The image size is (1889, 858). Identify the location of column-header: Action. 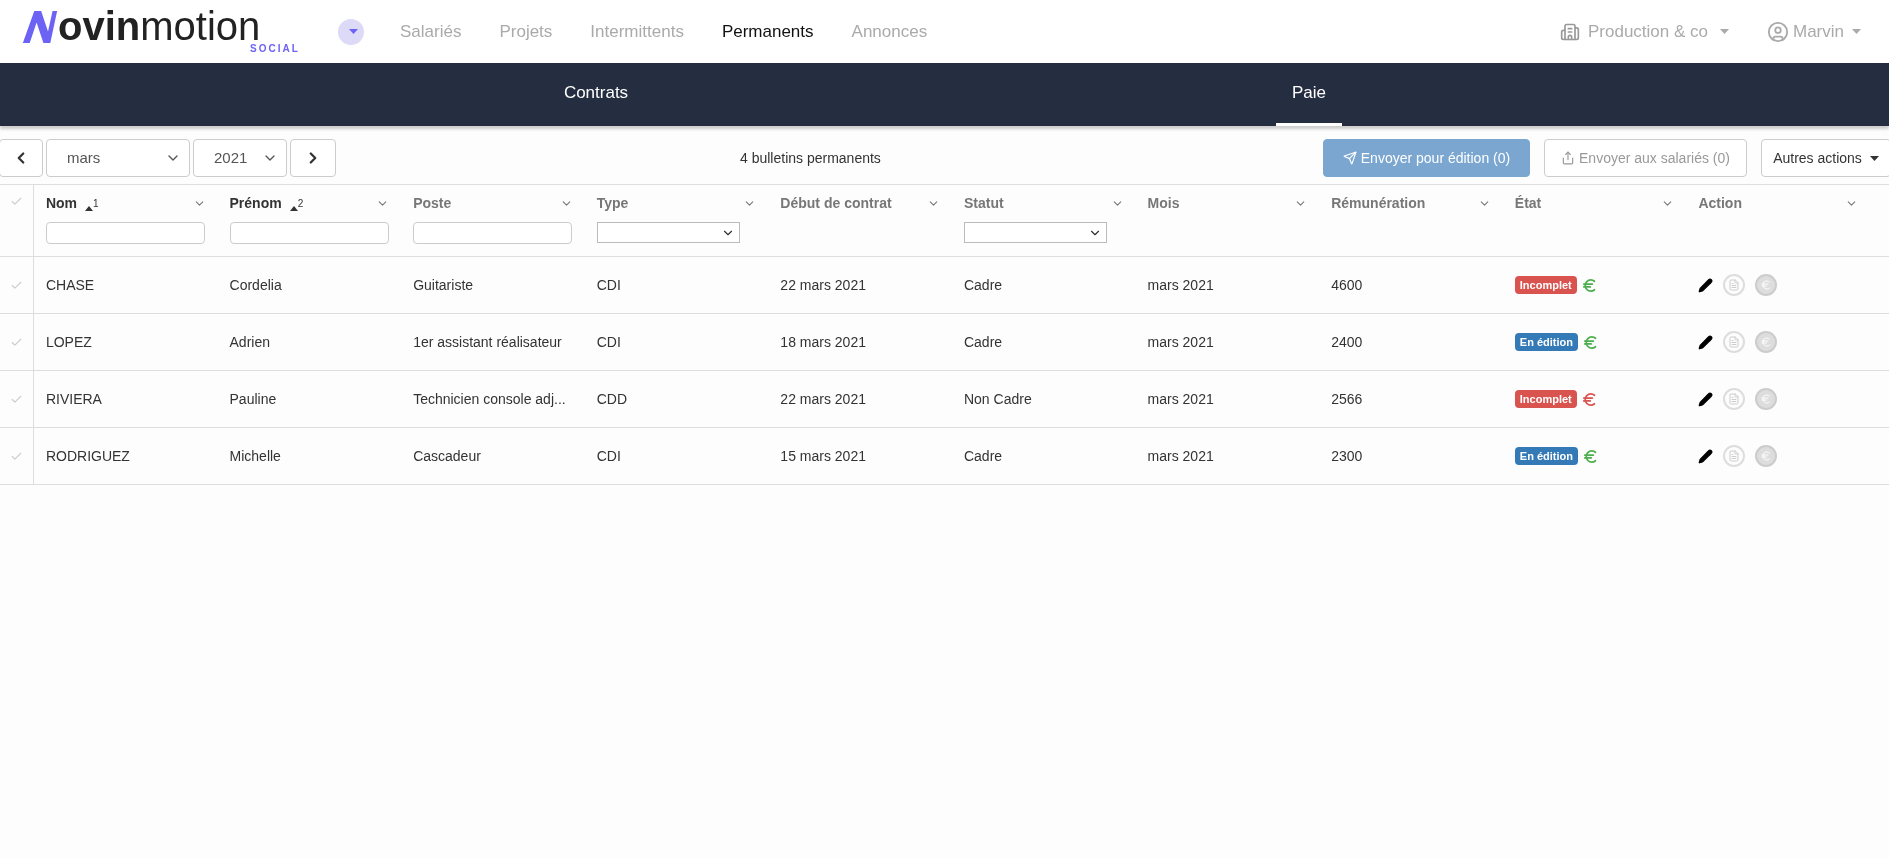
(1720, 203).